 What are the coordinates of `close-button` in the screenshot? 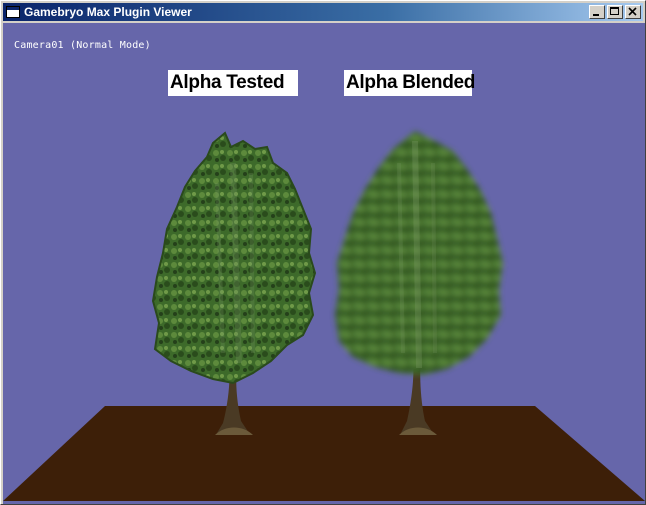 It's located at (633, 12).